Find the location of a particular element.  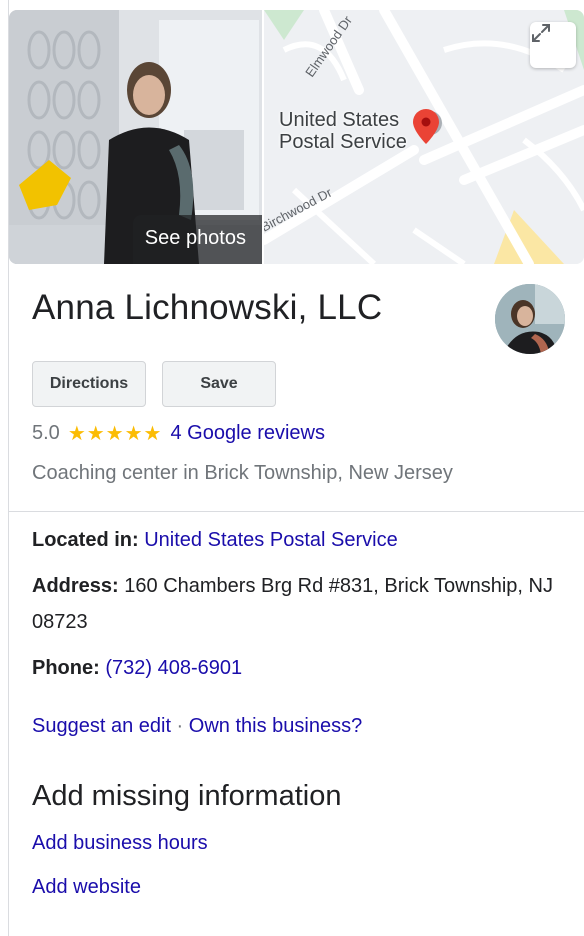

located-in-label: Located in: is located at coordinates (85, 540).